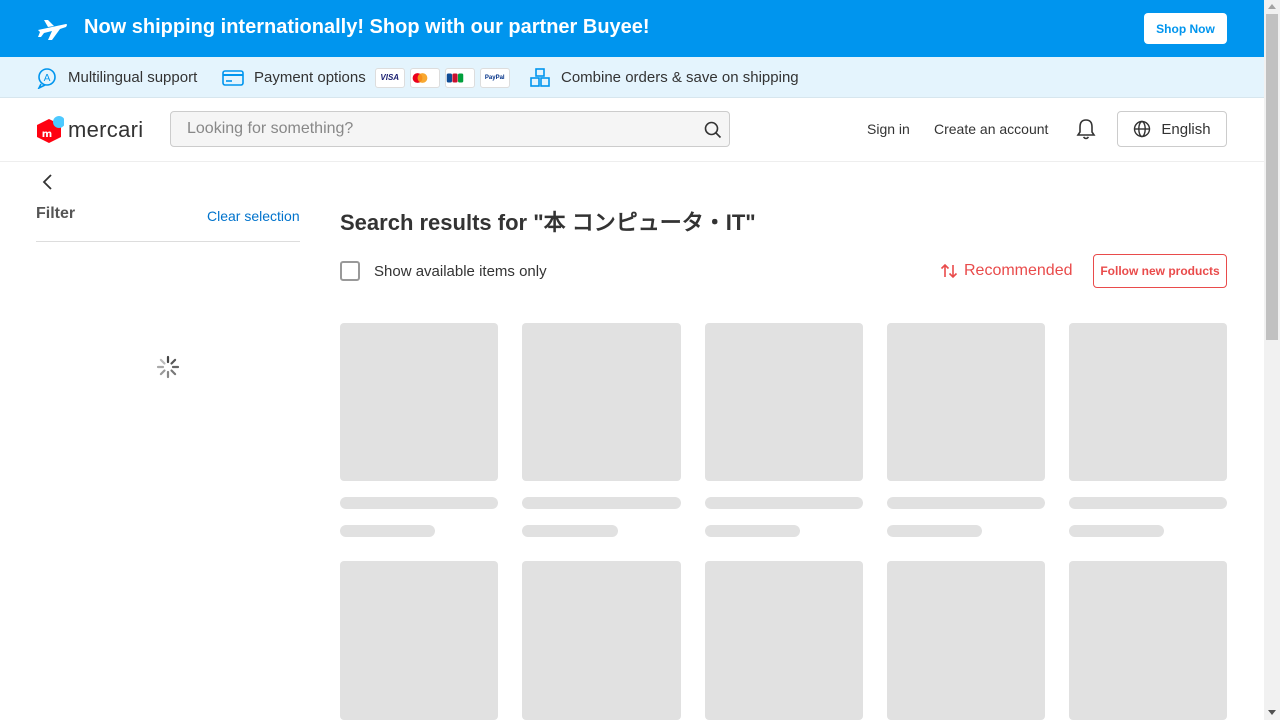 The image size is (1280, 720). I want to click on search-results-title: Search results for "本 コンピュータ・IT", so click(548, 222).